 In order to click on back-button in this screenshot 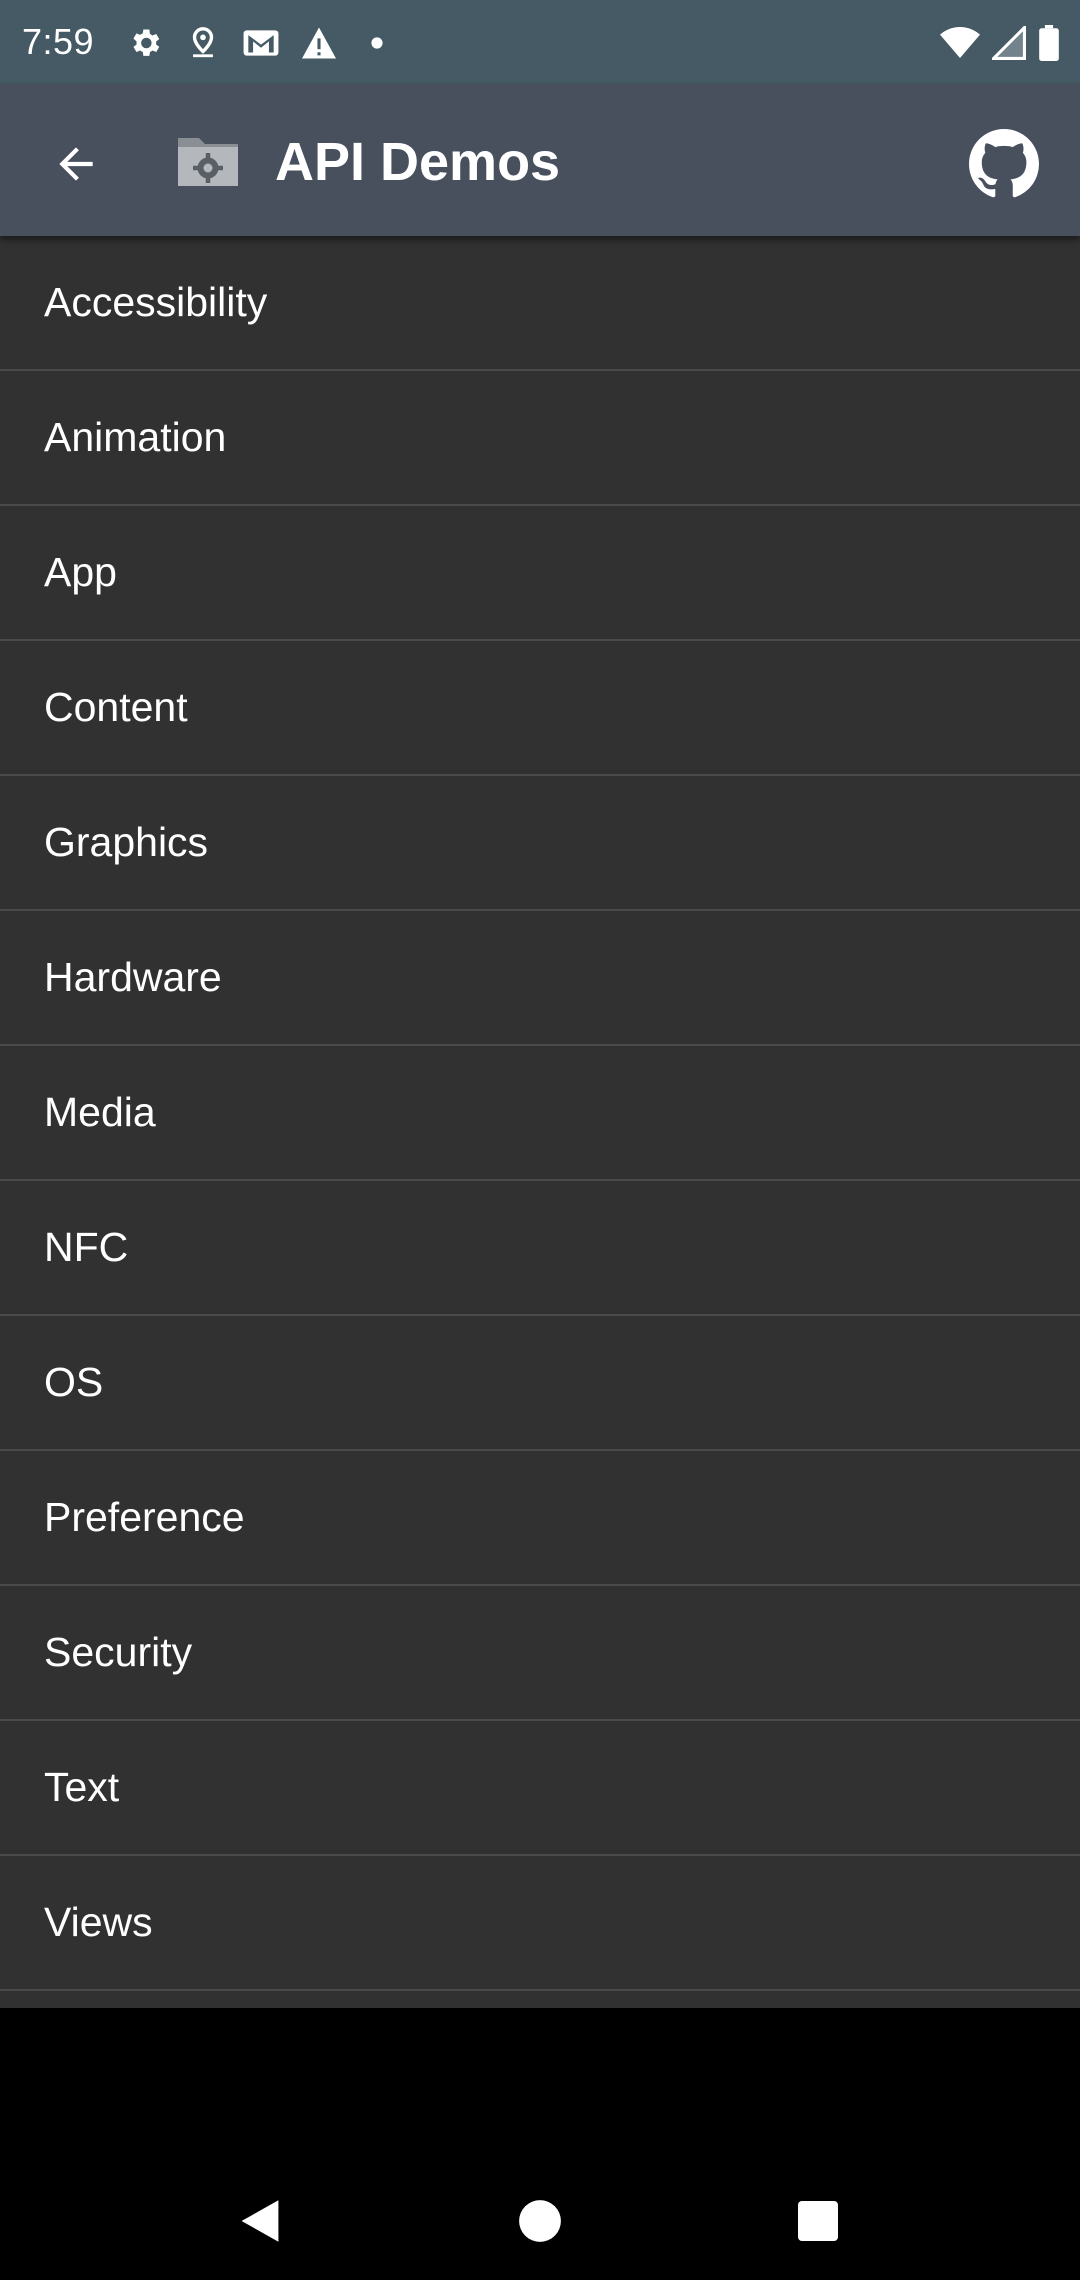, I will do `click(76, 164)`.